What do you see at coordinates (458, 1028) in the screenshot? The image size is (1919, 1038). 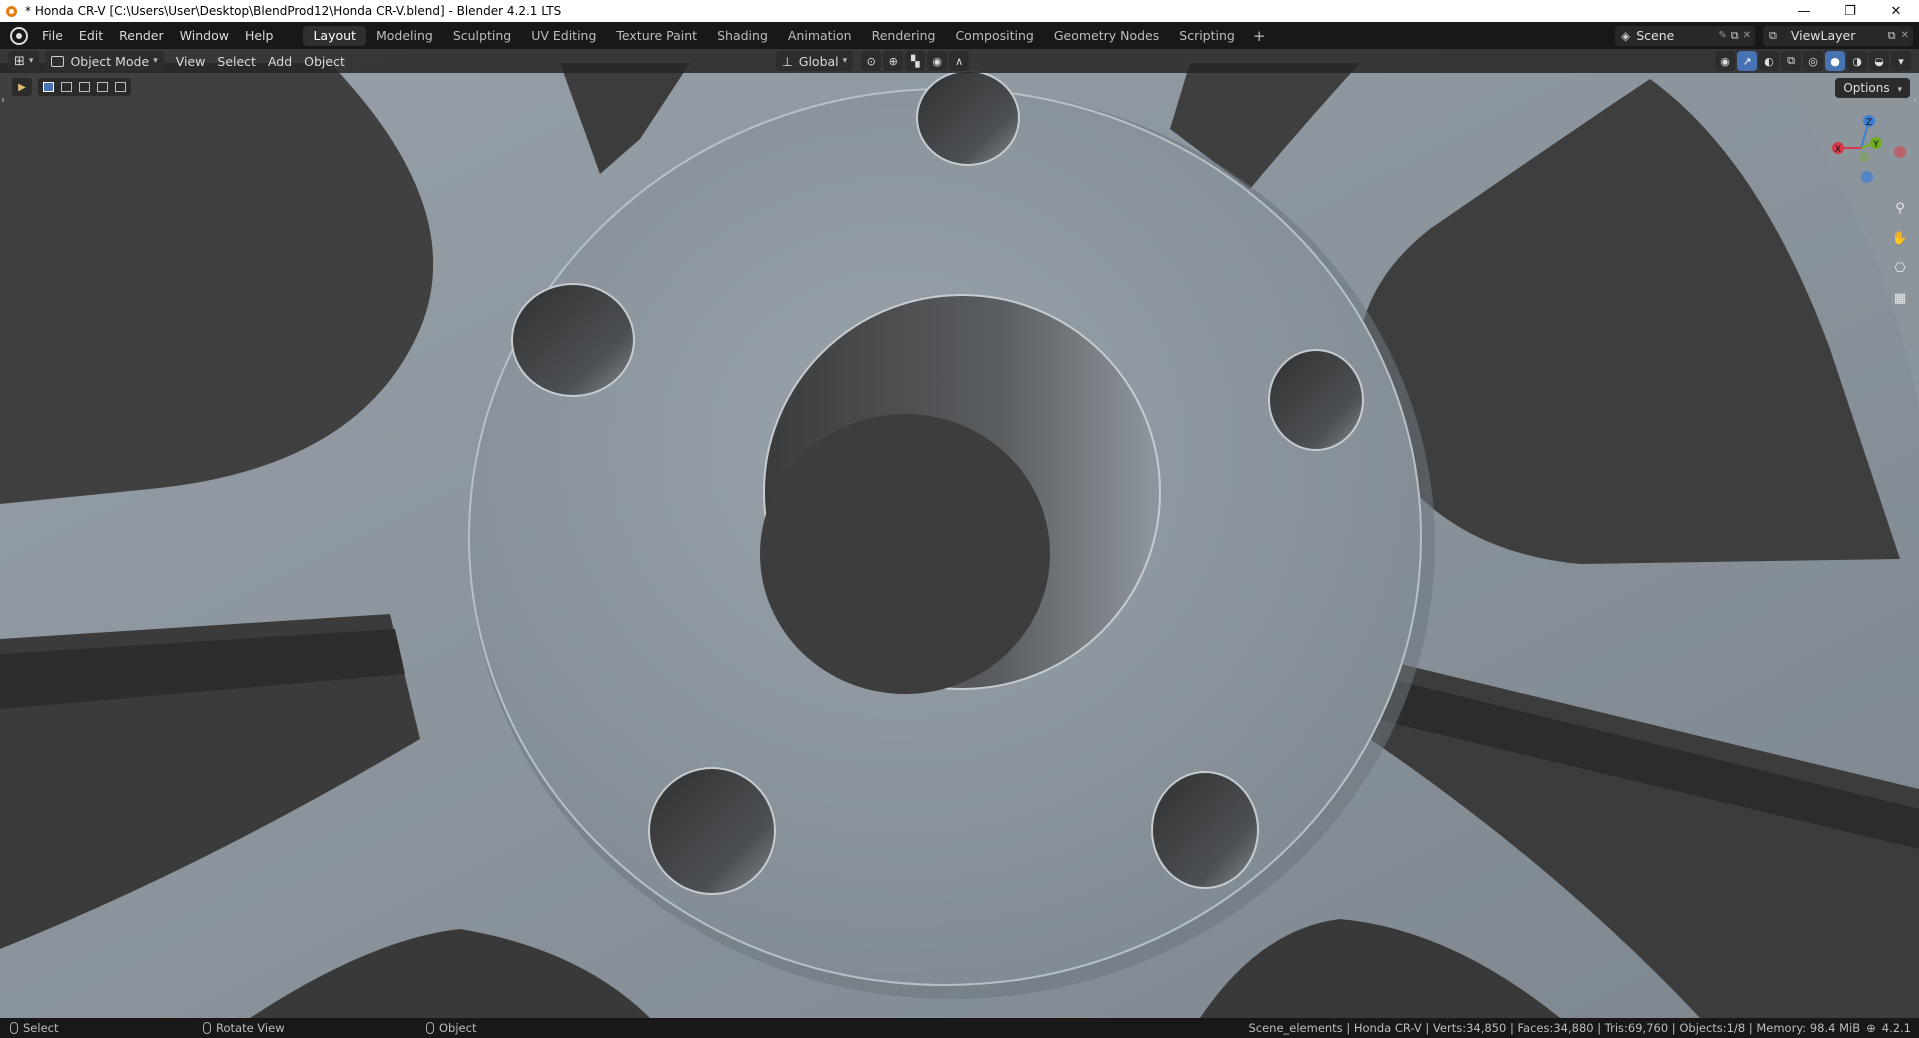 I see `status-object-hint: Object` at bounding box center [458, 1028].